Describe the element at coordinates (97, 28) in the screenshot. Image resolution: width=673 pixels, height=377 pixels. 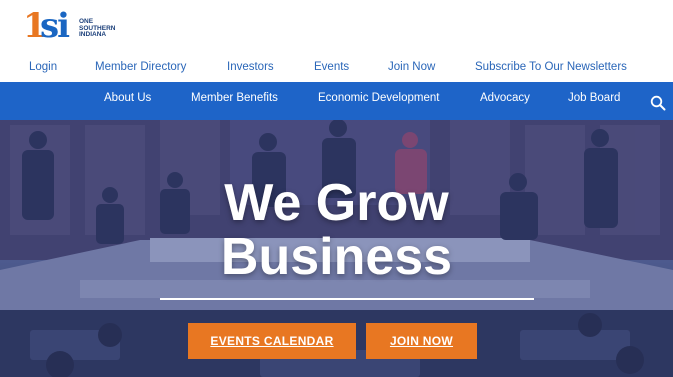
I see `logo-wordmark: ONE SOUTHERN INDIANA` at that location.